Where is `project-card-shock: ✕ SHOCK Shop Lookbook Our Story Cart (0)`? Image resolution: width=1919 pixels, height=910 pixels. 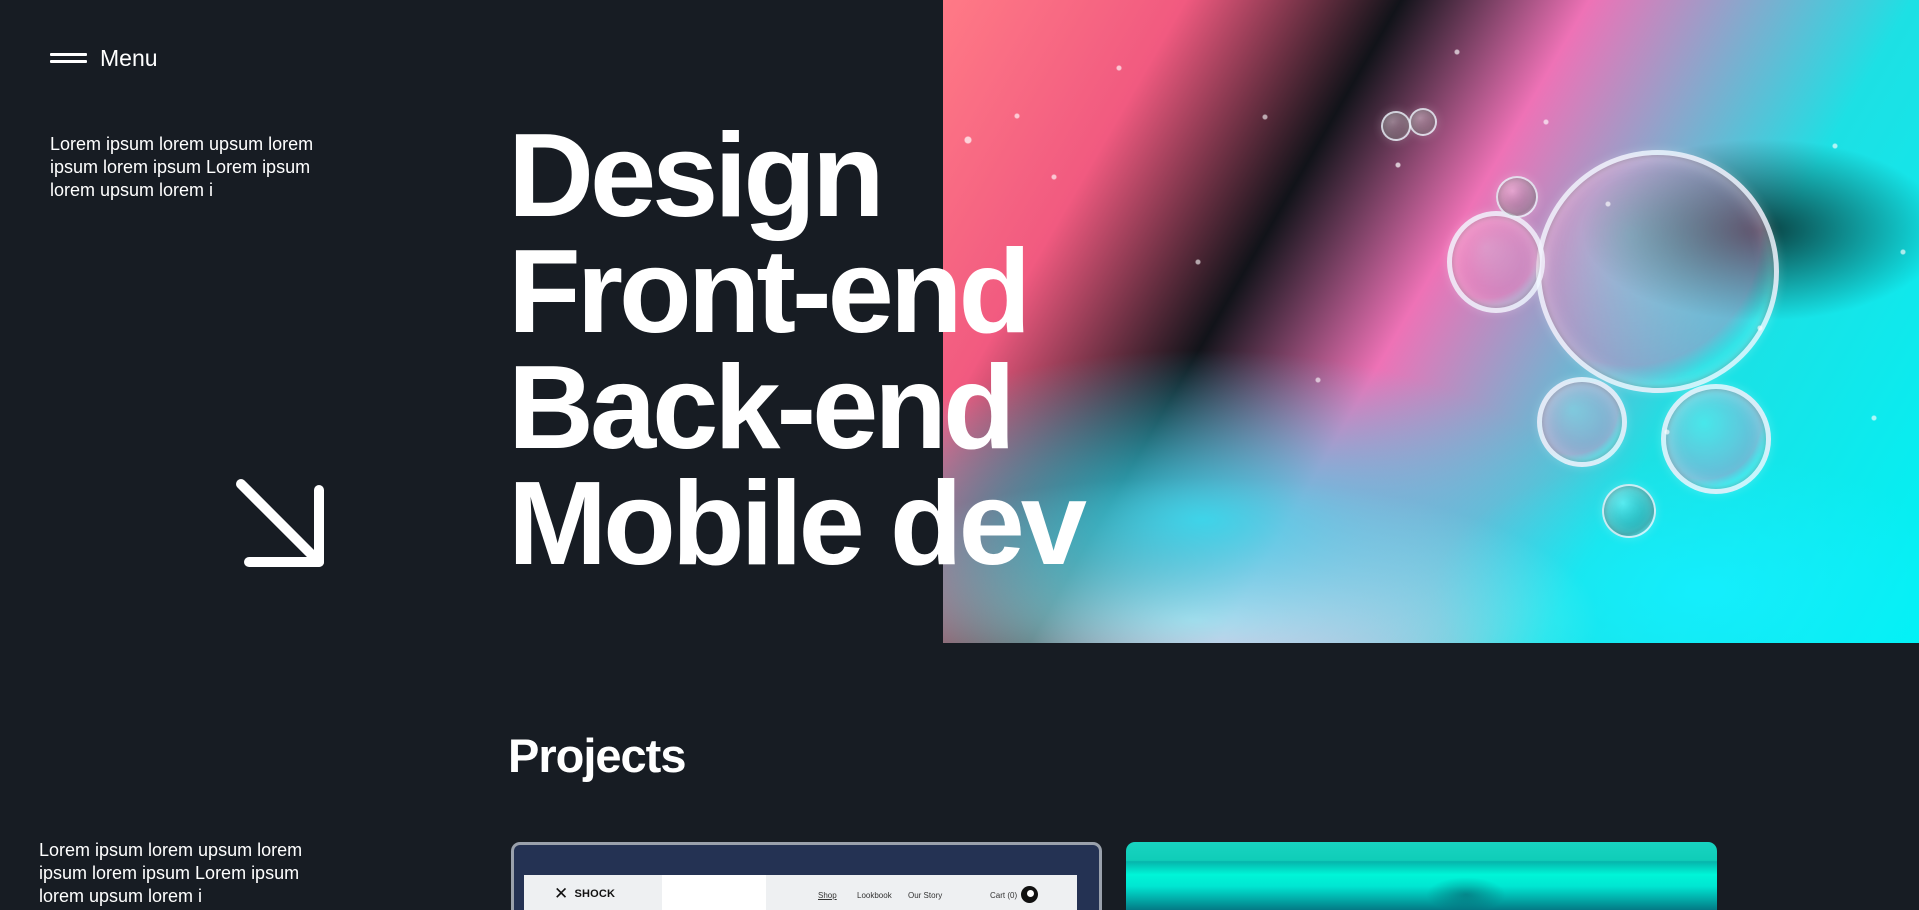
project-card-shock: ✕ SHOCK Shop Lookbook Our Story Cart (0) is located at coordinates (806, 876).